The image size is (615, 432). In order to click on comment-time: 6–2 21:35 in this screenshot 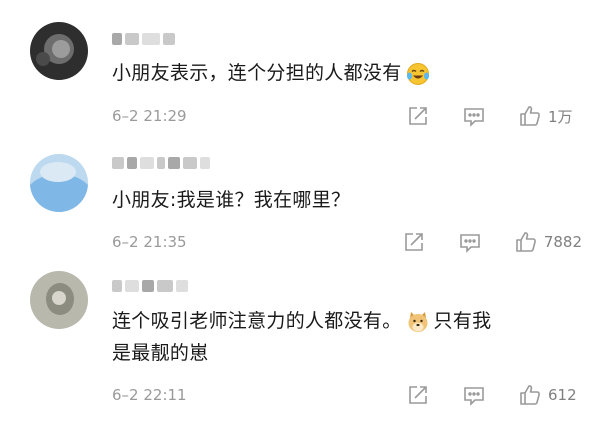, I will do `click(149, 242)`.